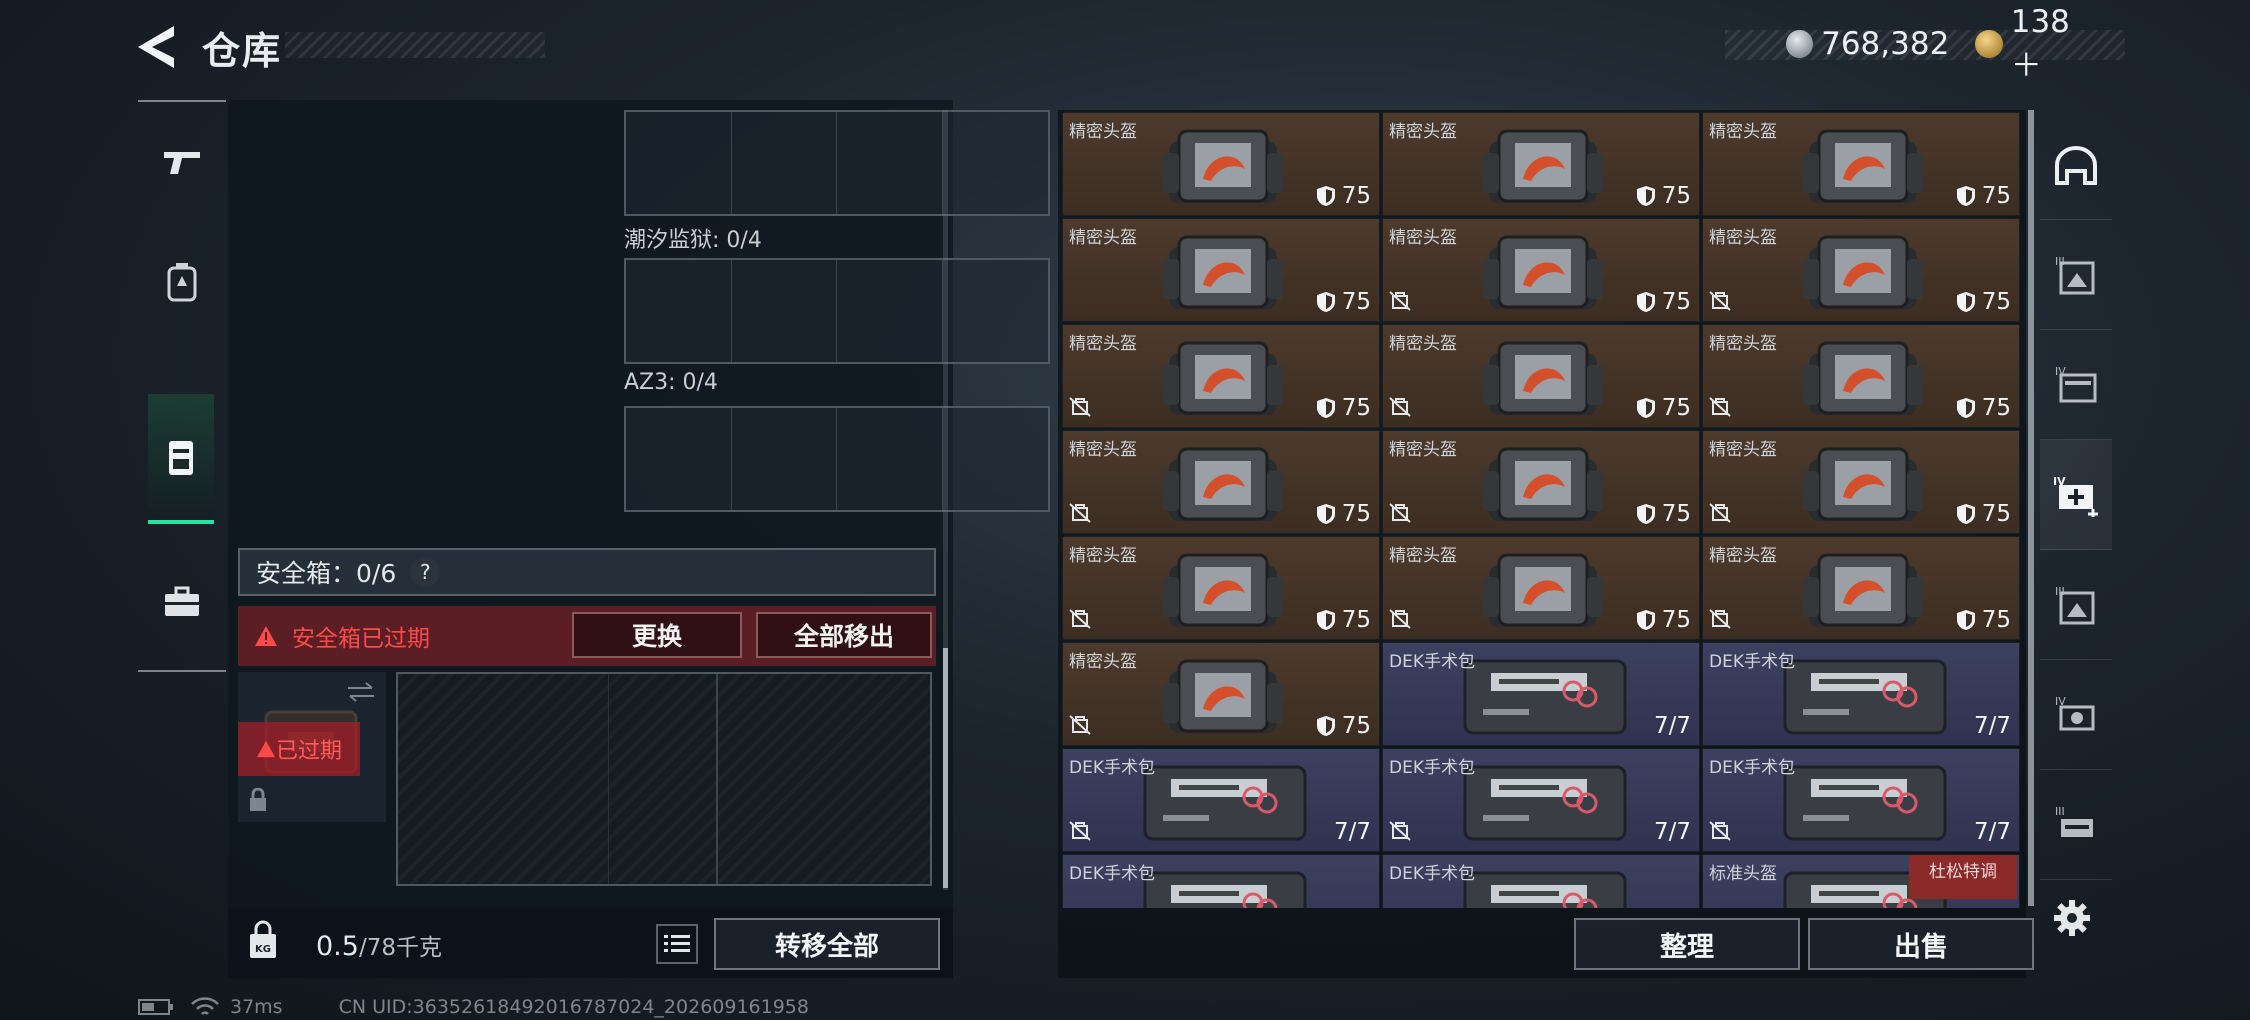 The height and width of the screenshot is (1020, 2250). Describe the element at coordinates (2072, 920) in the screenshot. I see `settings-button` at that location.